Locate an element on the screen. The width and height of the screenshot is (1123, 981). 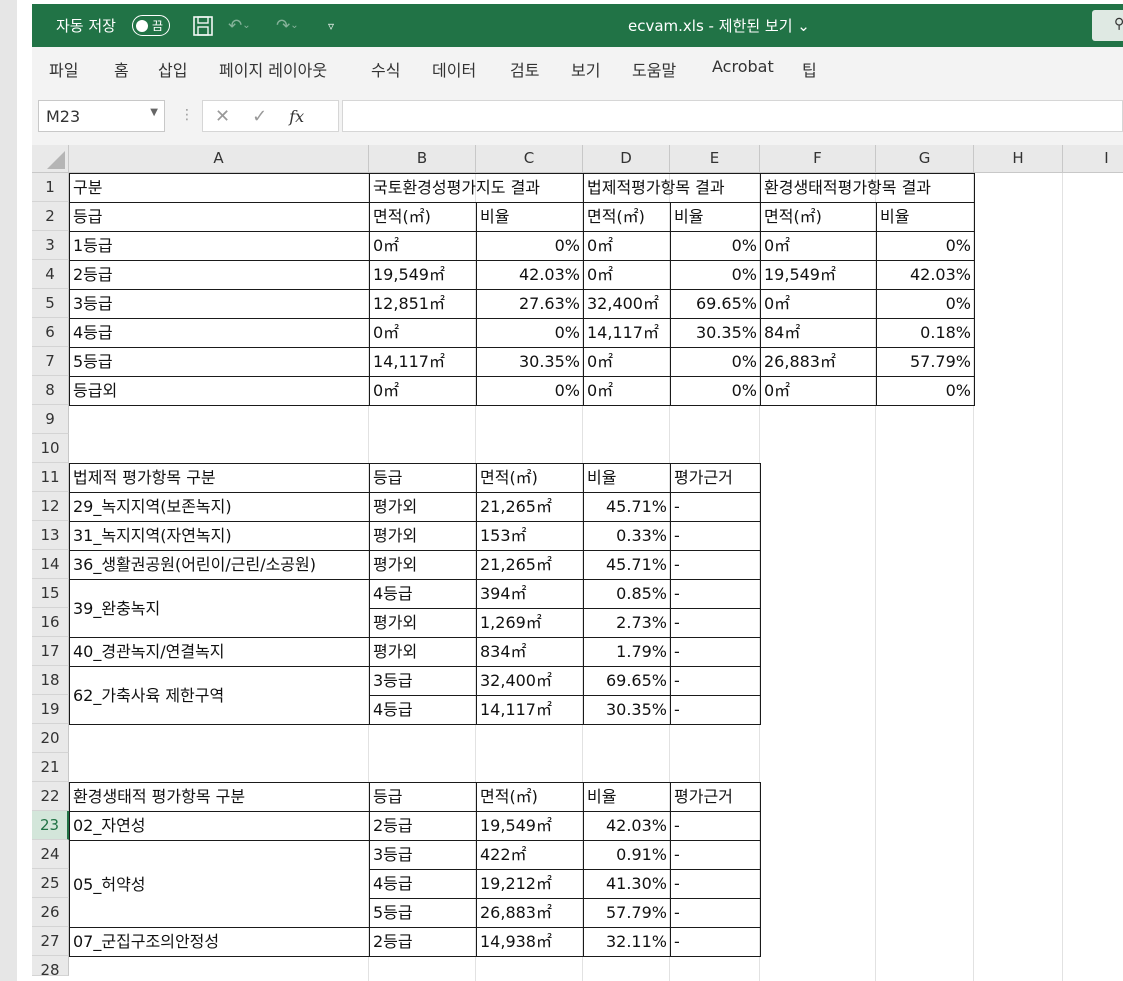
table3-cell: 4등급 is located at coordinates (423, 884).